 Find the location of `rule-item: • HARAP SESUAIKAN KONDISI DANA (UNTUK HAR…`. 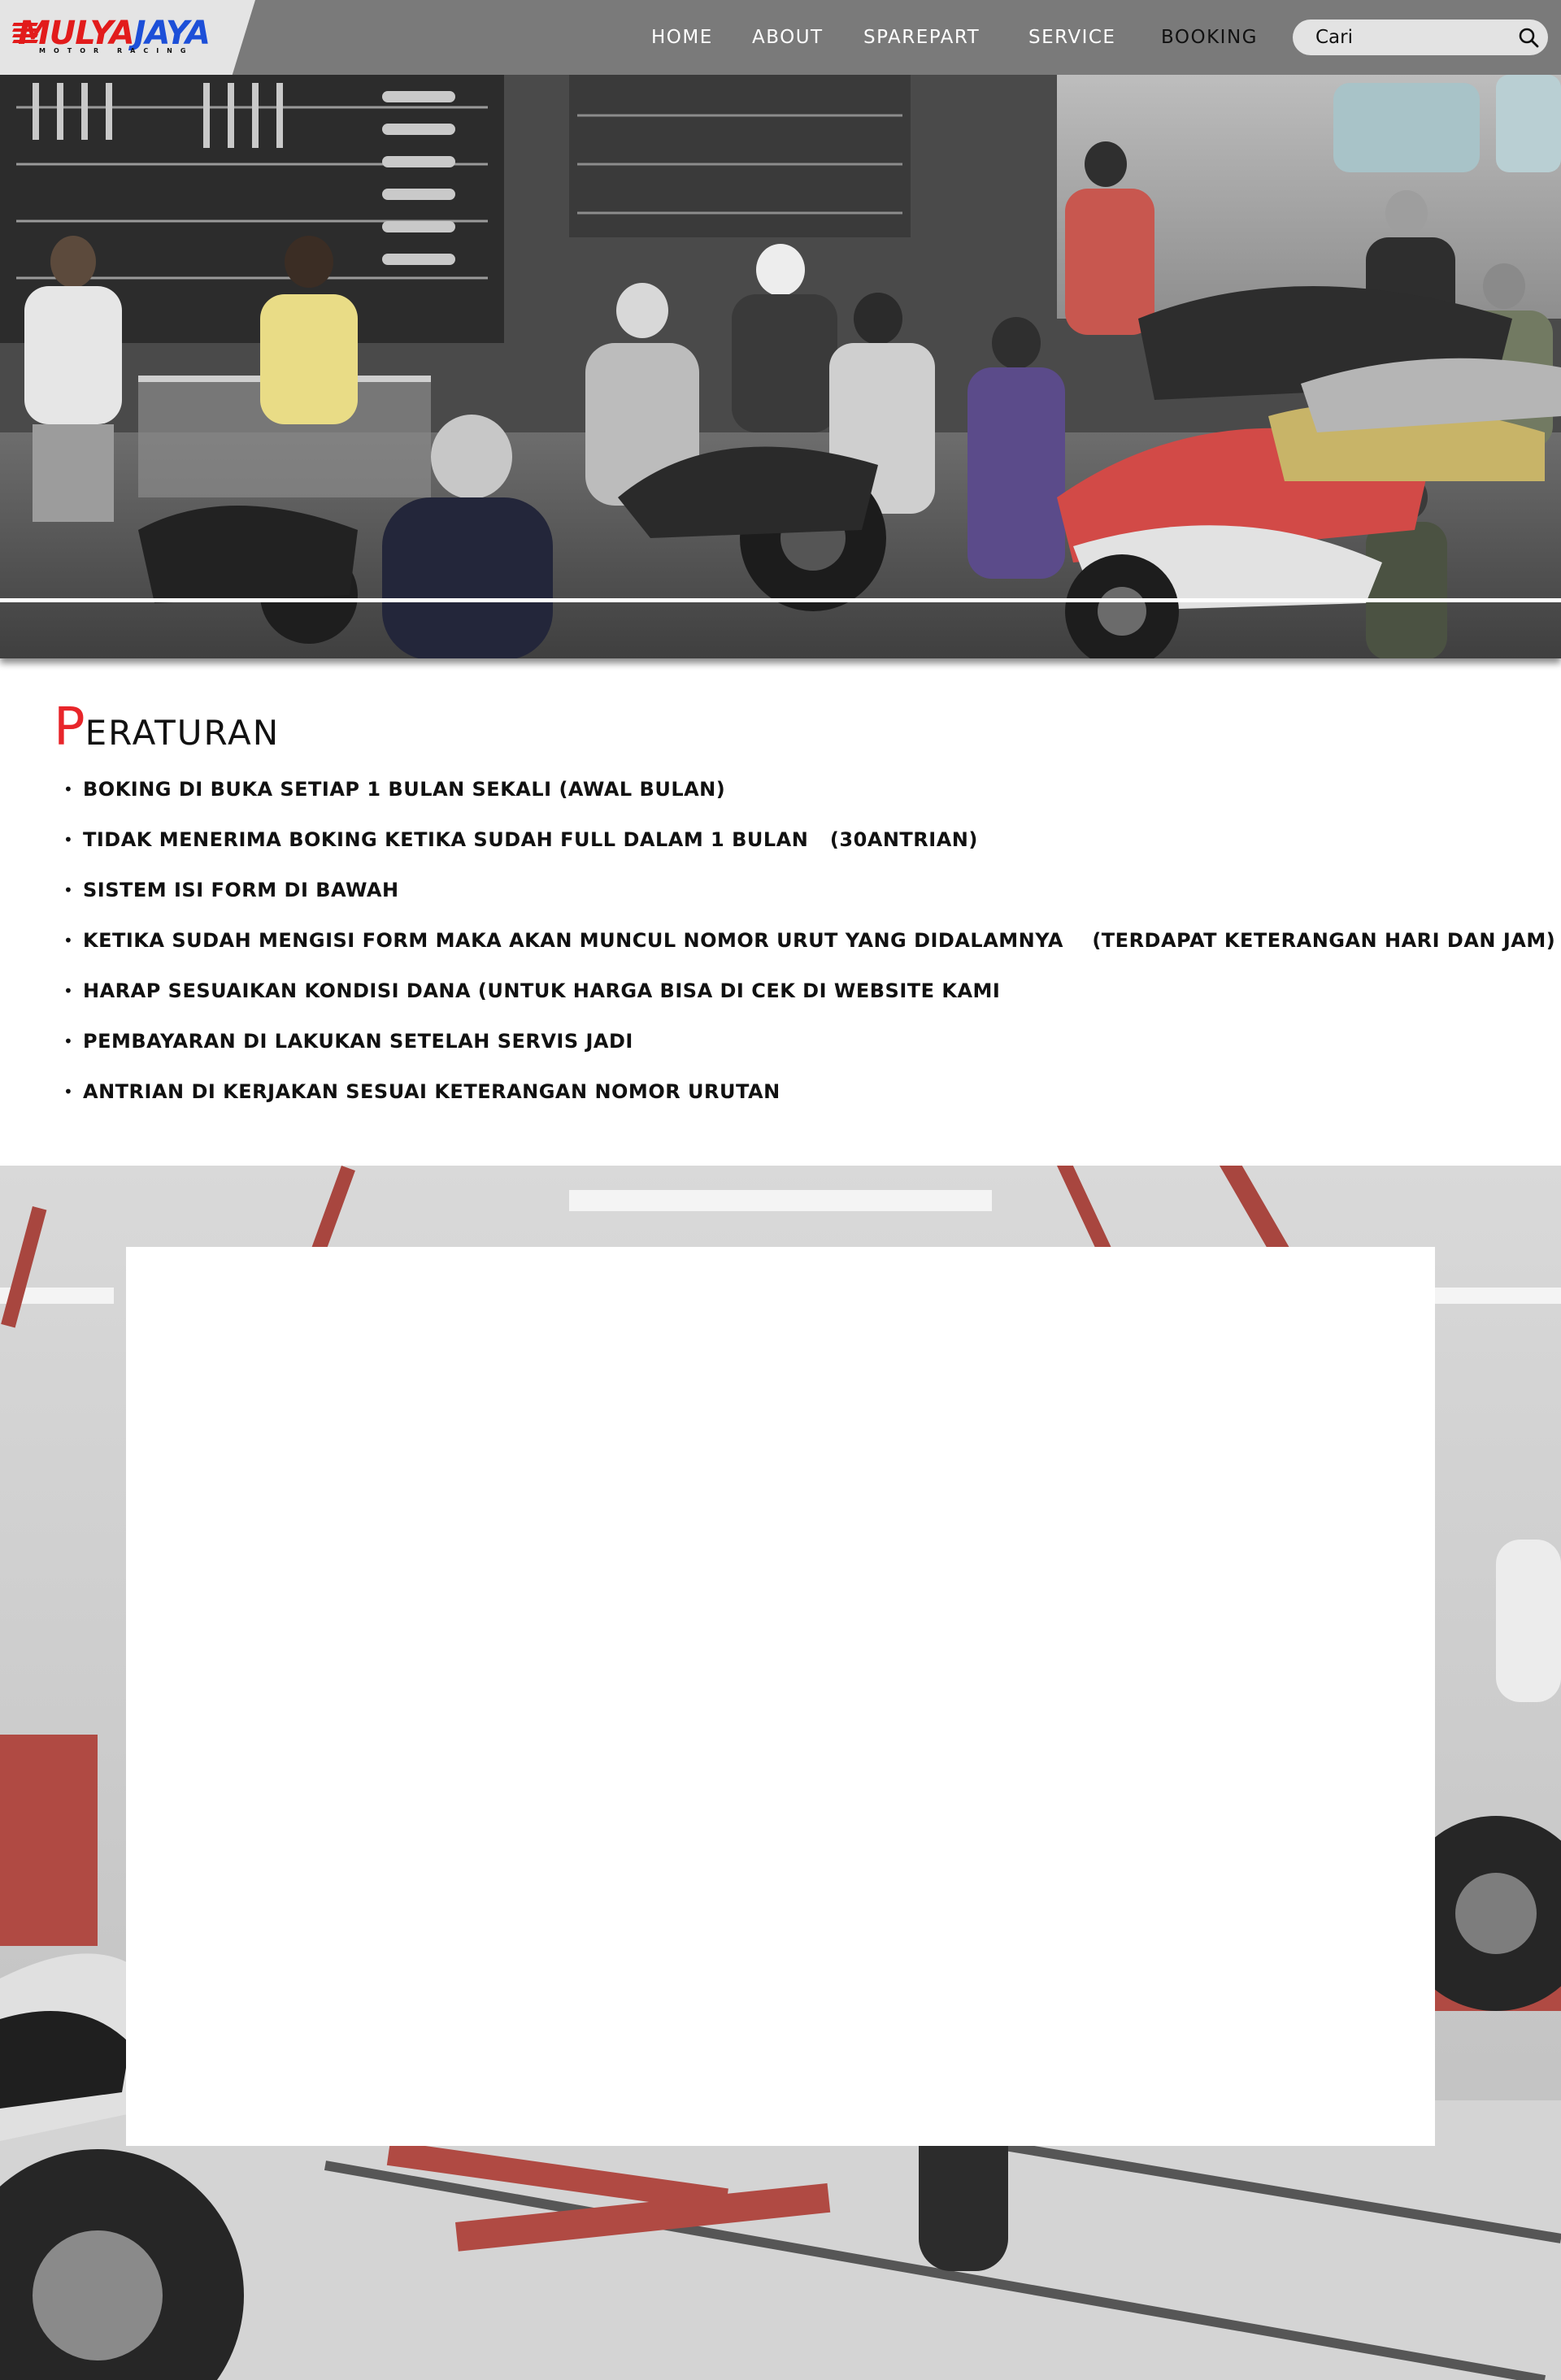

rule-item: • HARAP SESUAIKAN KONDISI DANA (UNTUK HAR… is located at coordinates (809, 1004).